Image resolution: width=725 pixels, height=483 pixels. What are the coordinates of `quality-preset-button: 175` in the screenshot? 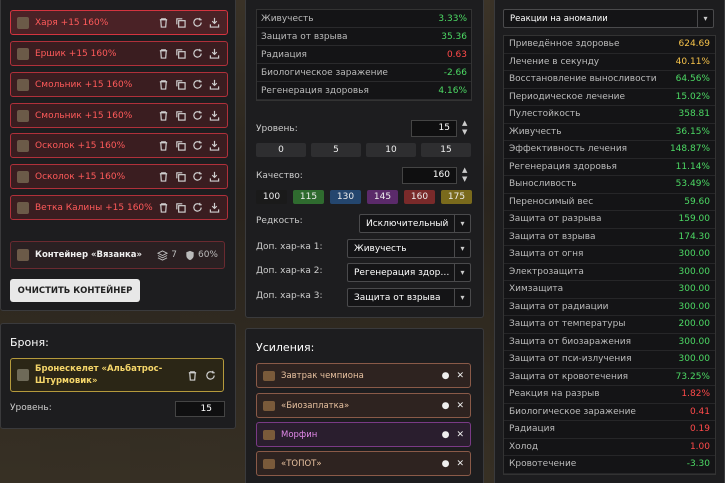 It's located at (456, 197).